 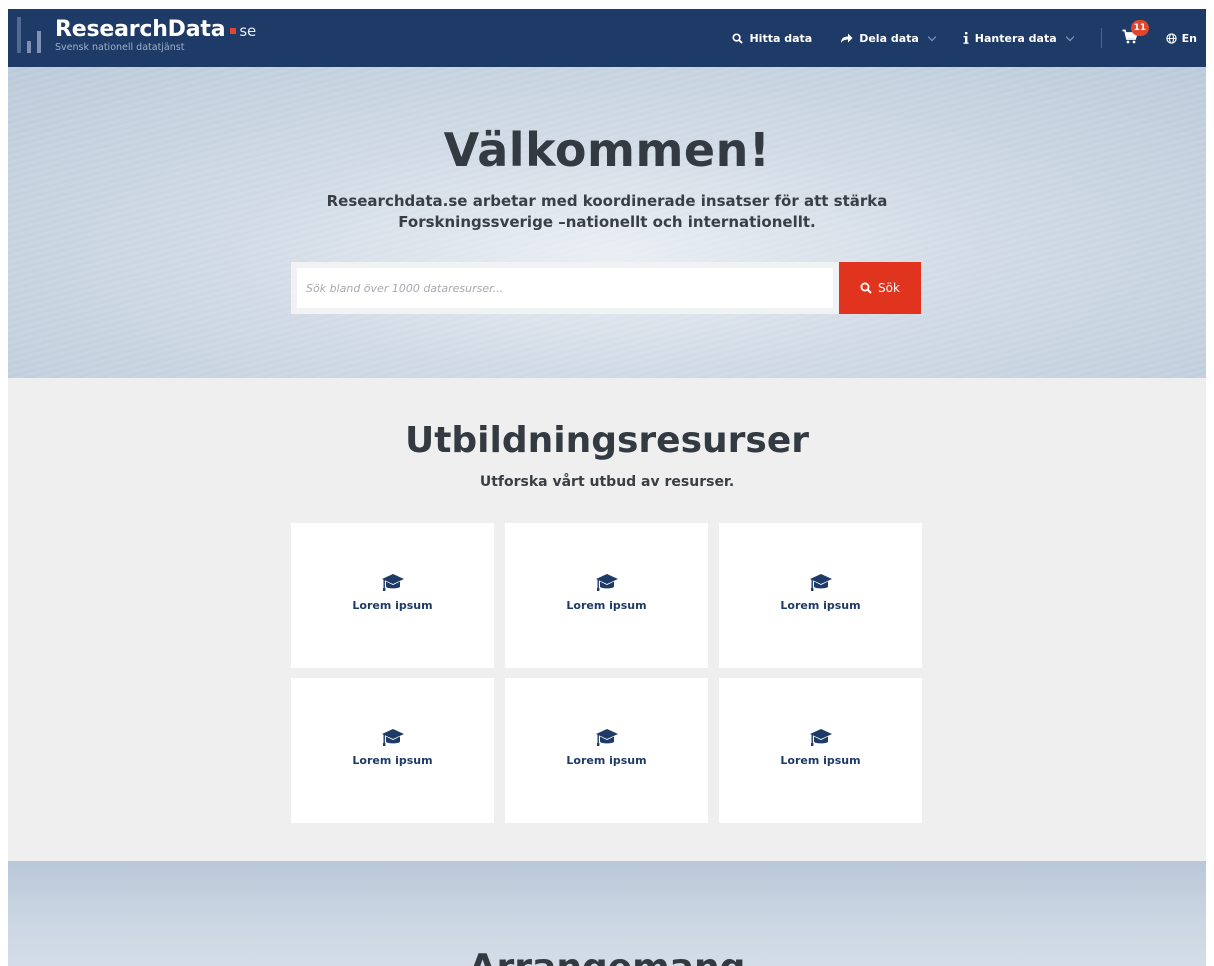 What do you see at coordinates (1140, 28) in the screenshot?
I see `cart-count-badge: 11` at bounding box center [1140, 28].